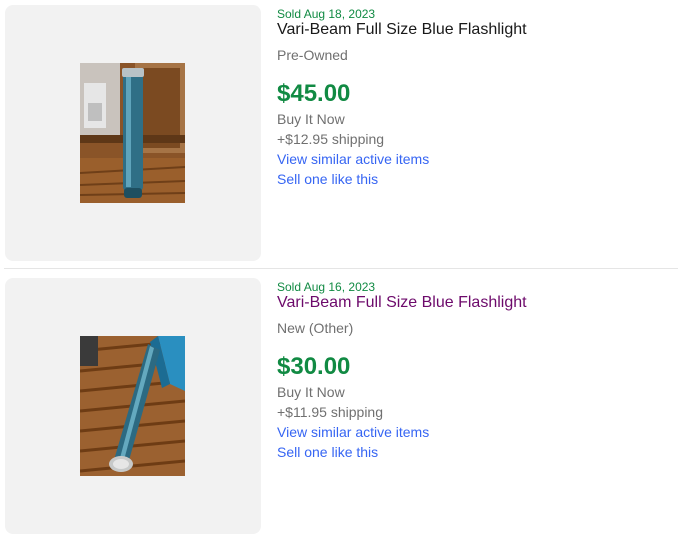  I want to click on flashlight-upright-photo, so click(132, 133).